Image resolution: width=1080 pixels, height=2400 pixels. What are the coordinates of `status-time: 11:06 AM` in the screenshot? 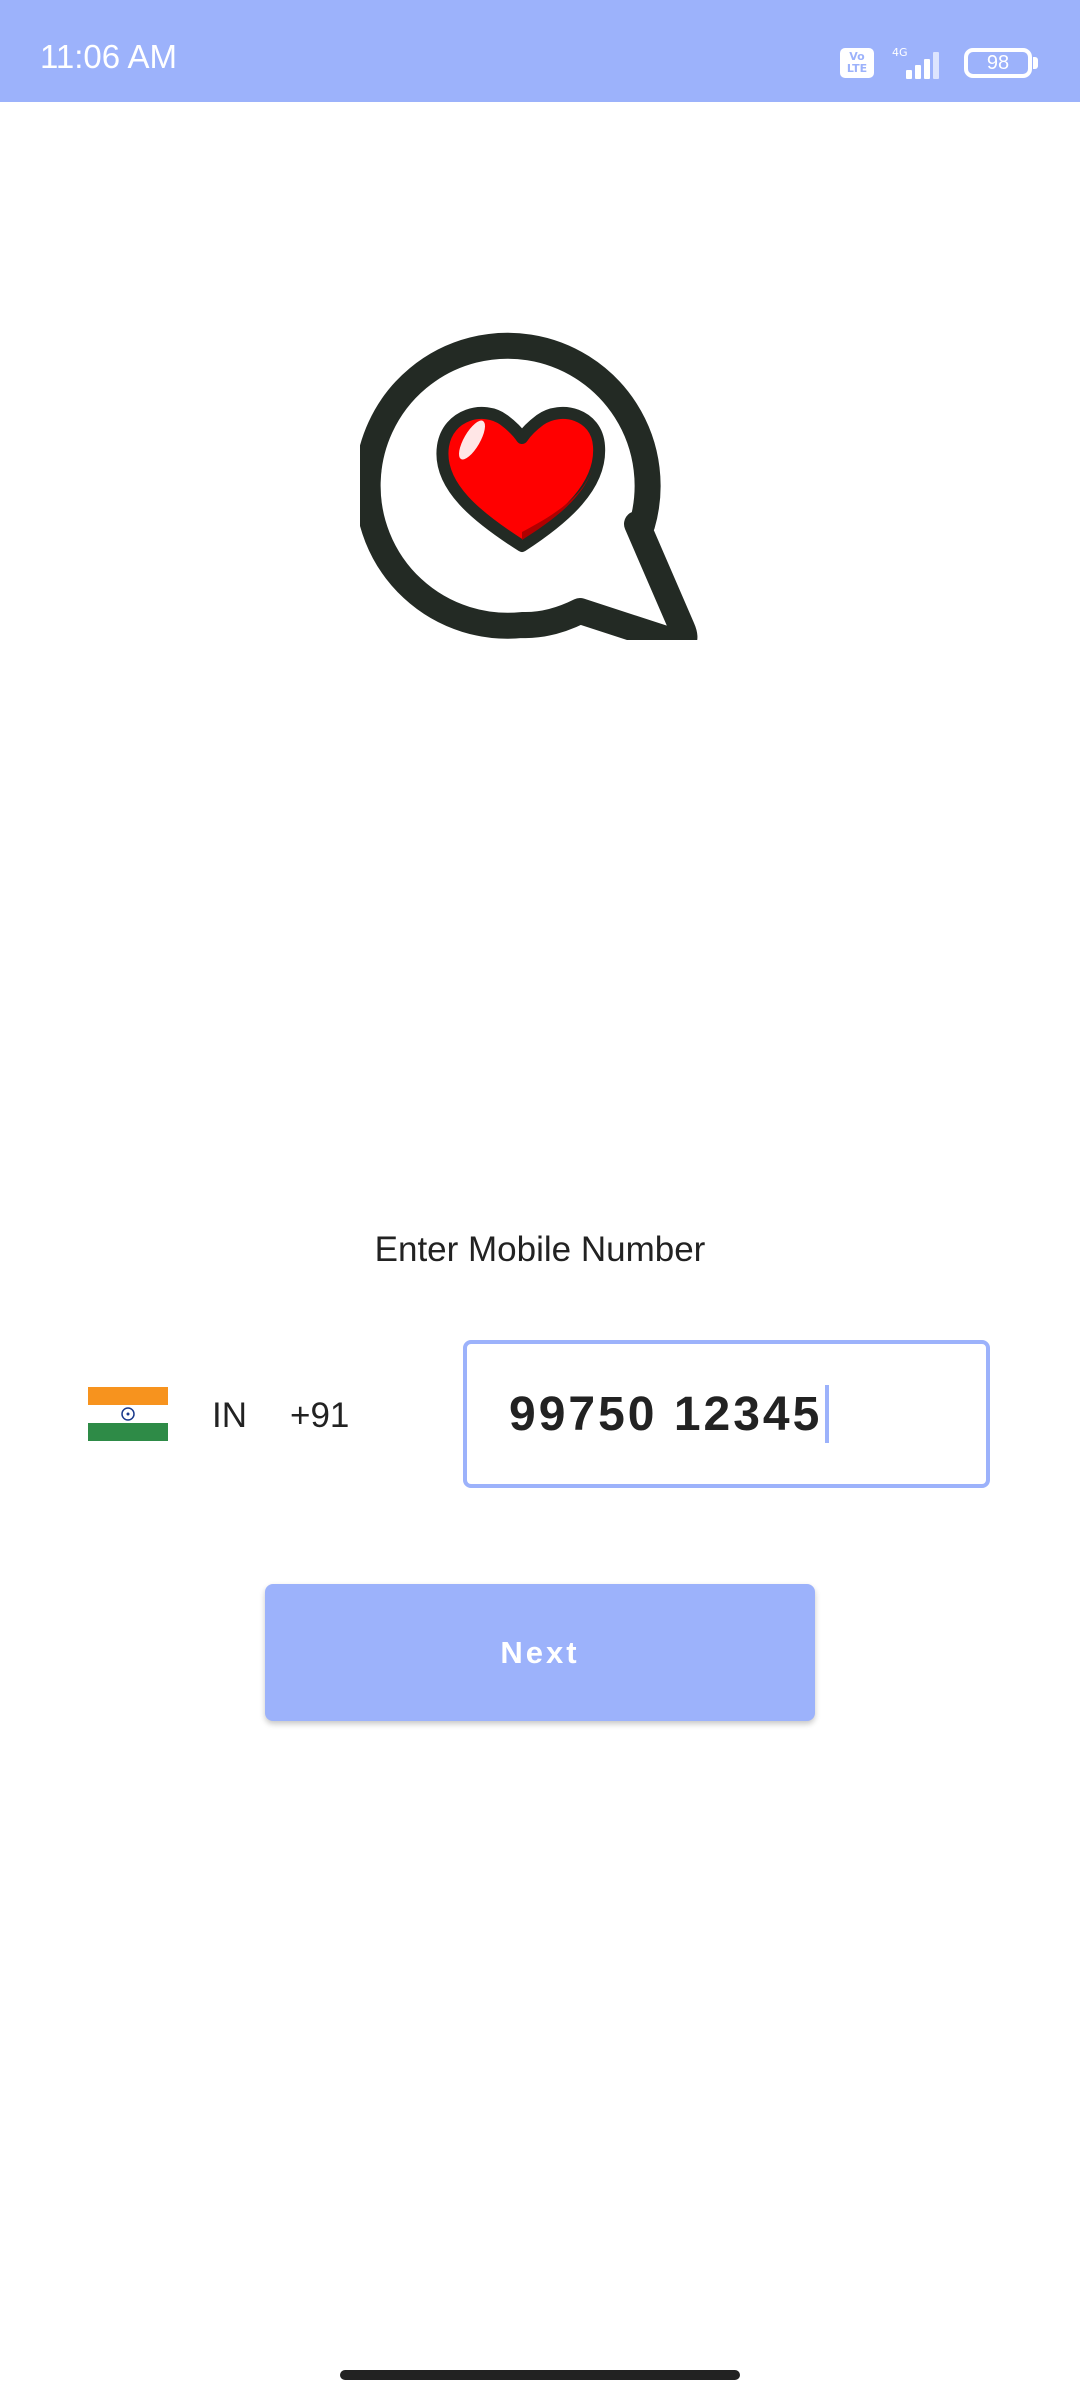 It's located at (108, 56).